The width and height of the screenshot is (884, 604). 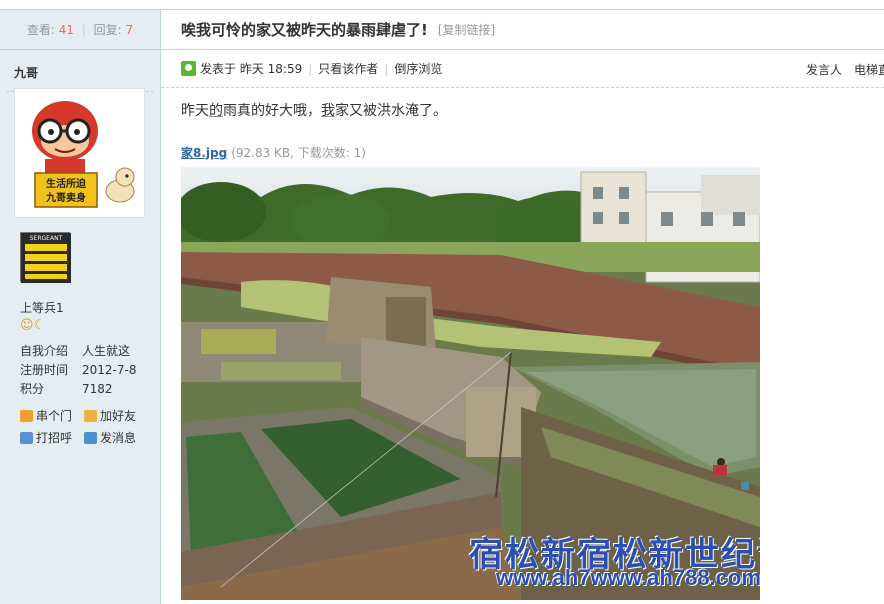 What do you see at coordinates (90, 416) in the screenshot?
I see `handshake-icon` at bounding box center [90, 416].